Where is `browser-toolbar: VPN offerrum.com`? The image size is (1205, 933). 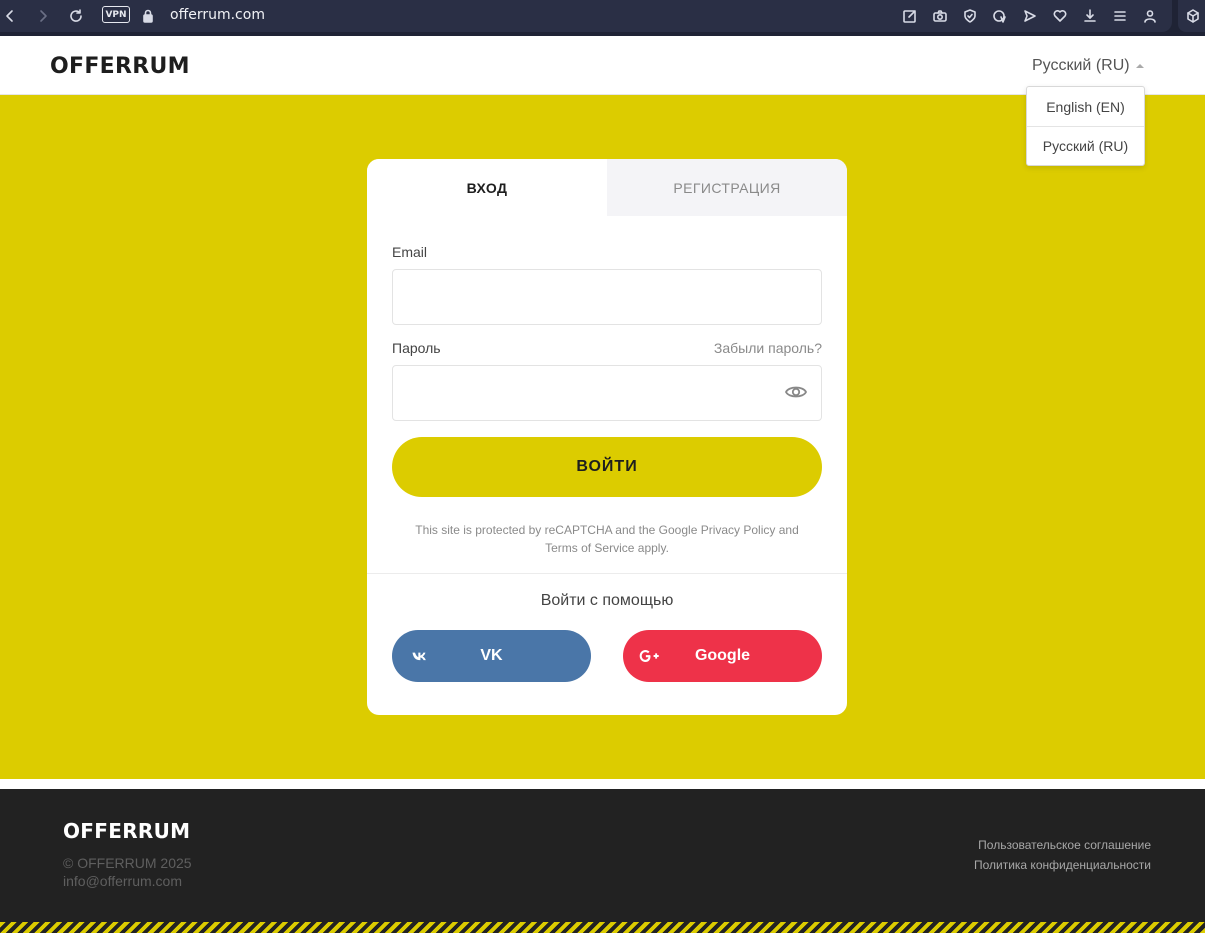 browser-toolbar: VPN offerrum.com is located at coordinates (602, 18).